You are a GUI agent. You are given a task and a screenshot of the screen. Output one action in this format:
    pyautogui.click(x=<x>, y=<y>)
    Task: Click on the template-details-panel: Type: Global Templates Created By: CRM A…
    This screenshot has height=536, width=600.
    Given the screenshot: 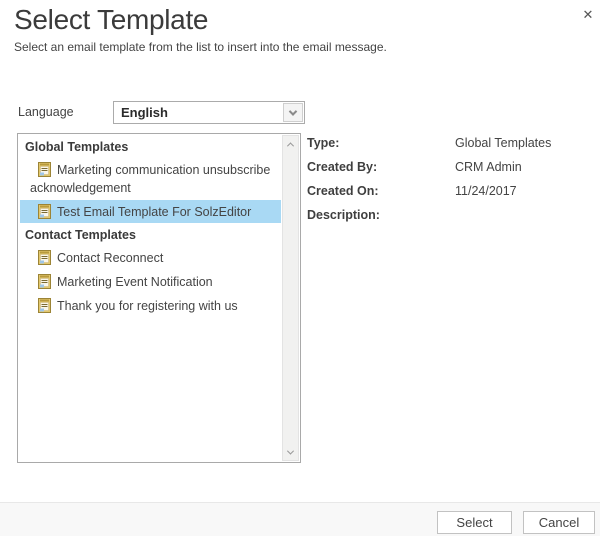 What is the action you would take?
    pyautogui.click(x=451, y=184)
    